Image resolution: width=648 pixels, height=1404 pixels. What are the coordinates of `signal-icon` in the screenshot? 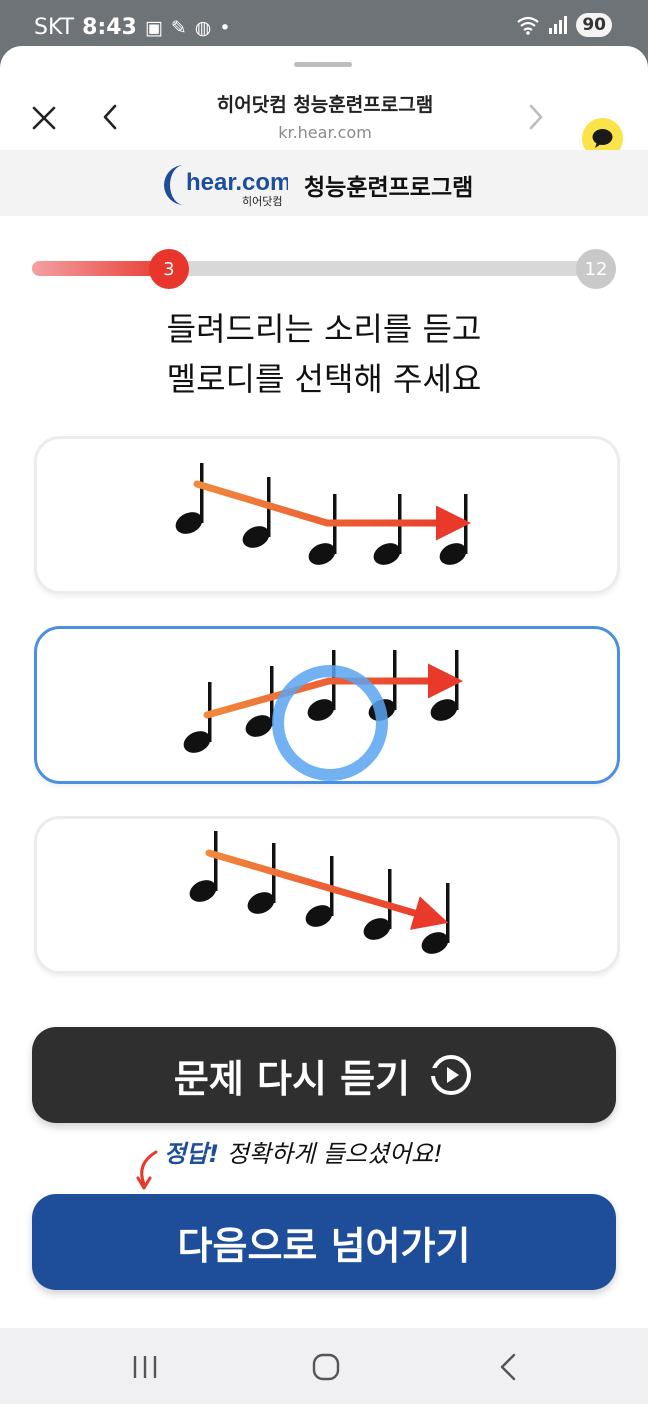 It's located at (558, 25).